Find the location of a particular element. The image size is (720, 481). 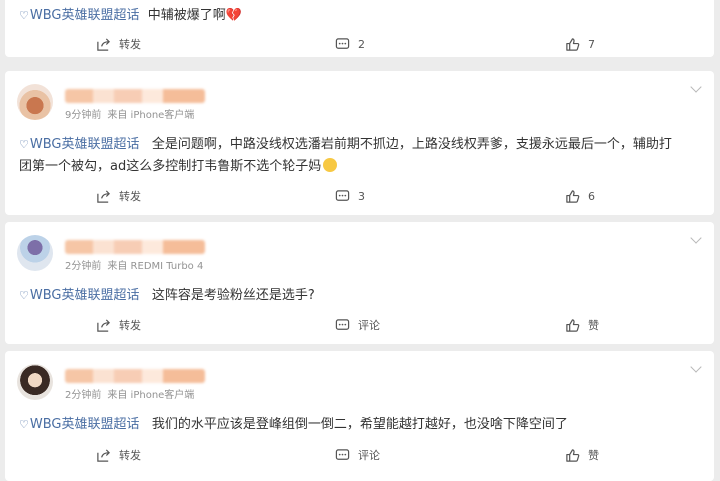

crying-face-icon is located at coordinates (330, 165).